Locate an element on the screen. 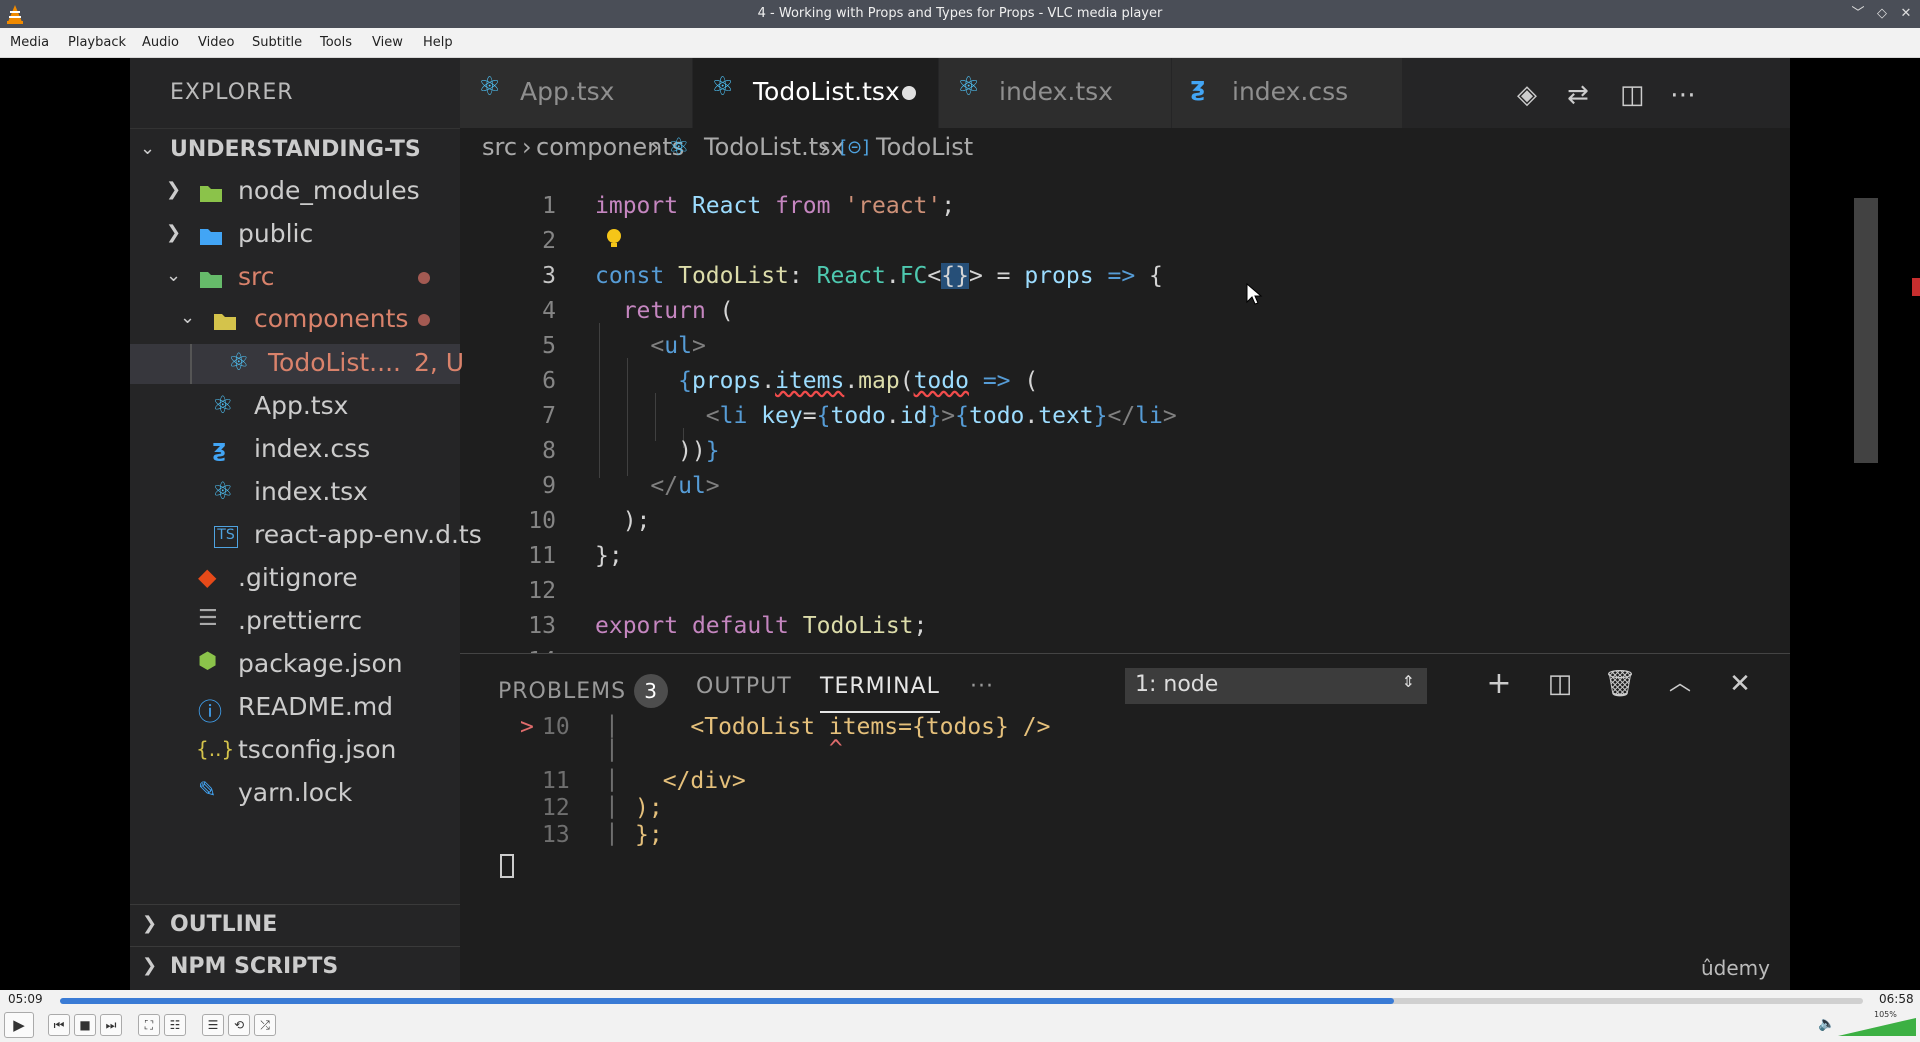 Image resolution: width=1920 pixels, height=1042 pixels. maximize-icon: ◇ is located at coordinates (1882, 14).